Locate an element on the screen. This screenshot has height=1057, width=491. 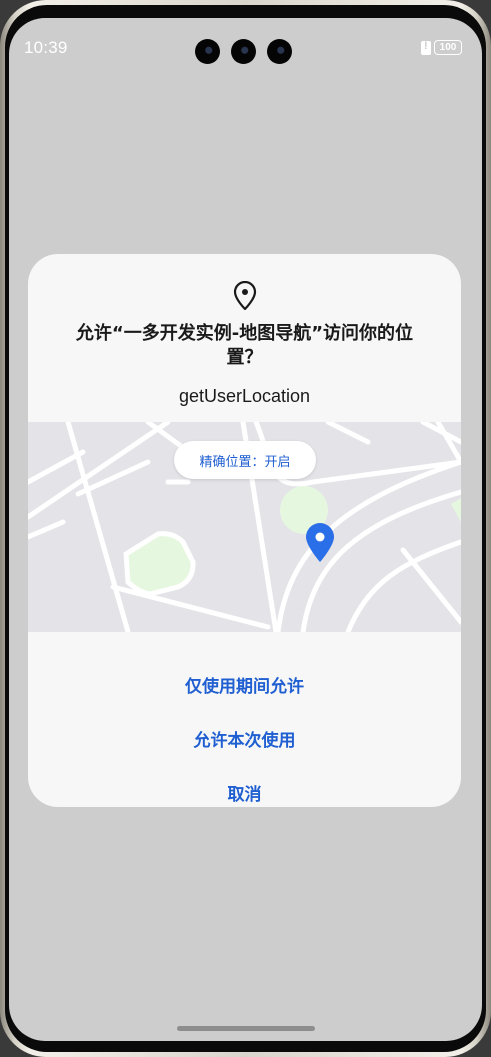
status-icons: 100 is located at coordinates (441, 47).